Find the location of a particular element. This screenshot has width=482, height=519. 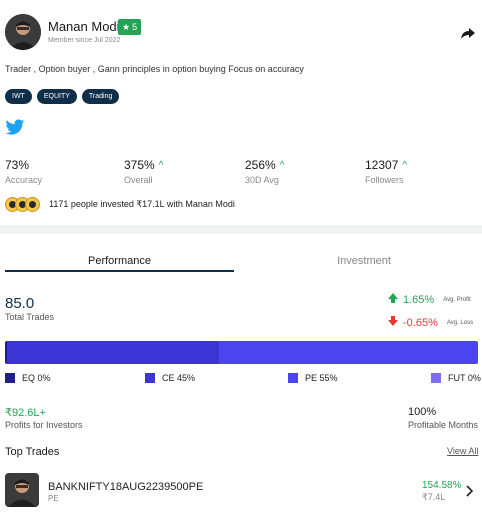

avg-profit-value: 1.65% is located at coordinates (419, 300).